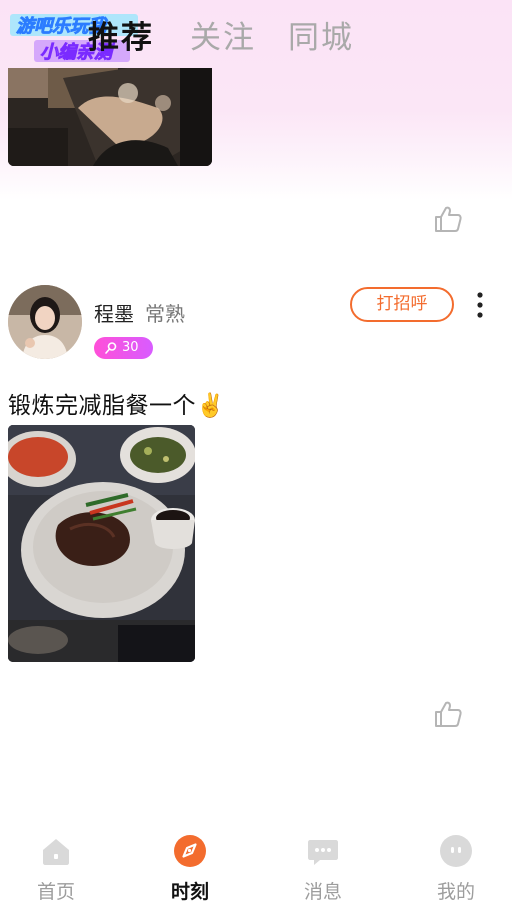  Describe the element at coordinates (323, 868) in the screenshot. I see `nav-messages: 消息` at that location.